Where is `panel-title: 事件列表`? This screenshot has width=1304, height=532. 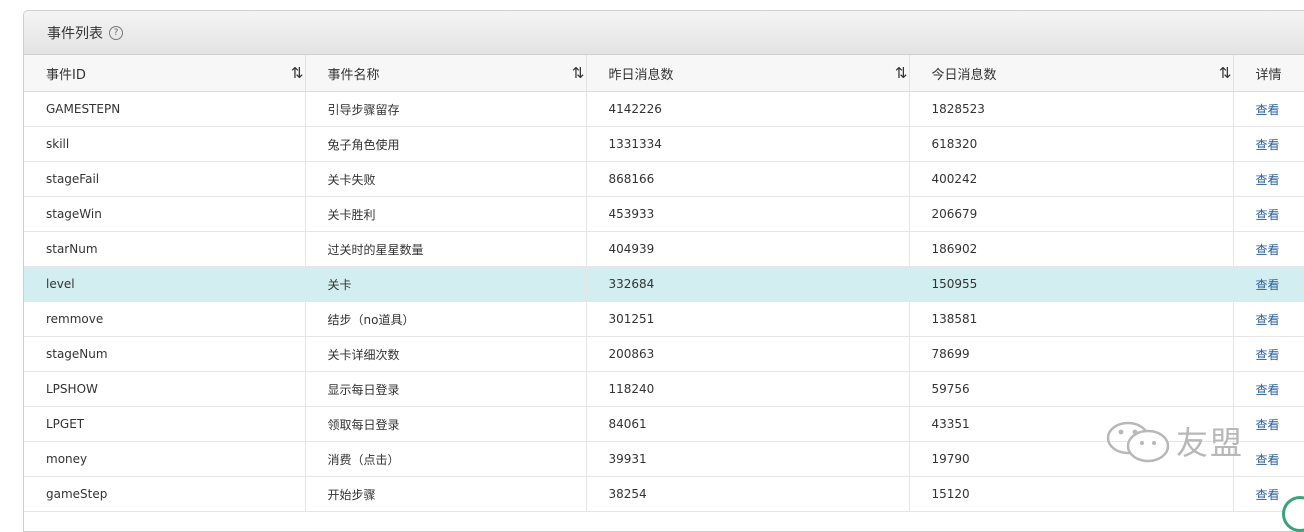 panel-title: 事件列表 is located at coordinates (75, 33).